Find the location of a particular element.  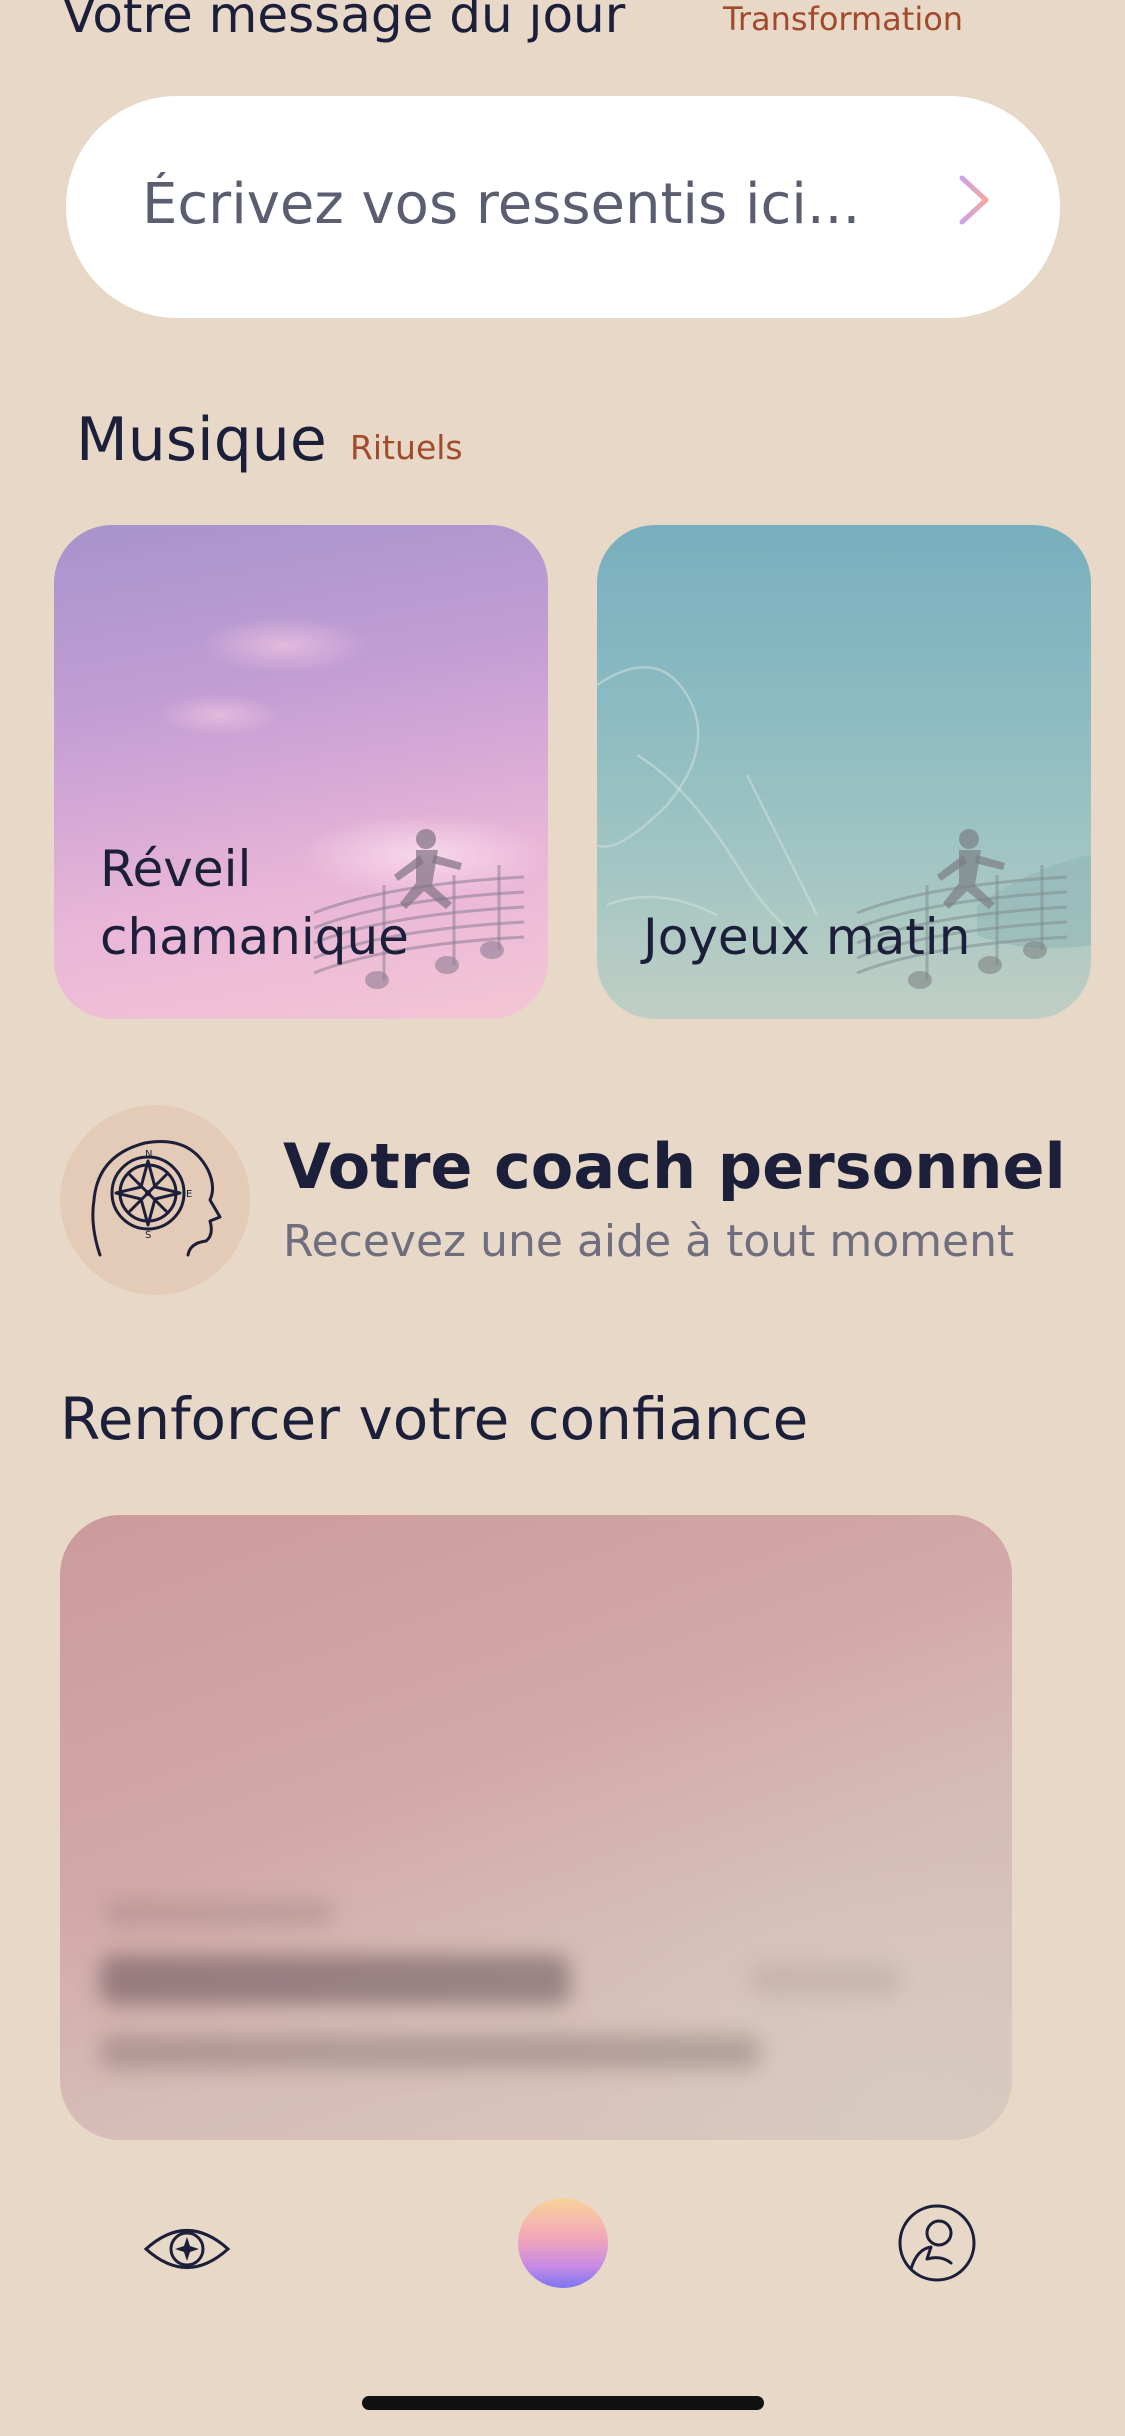

head-compass-icon: N E S is located at coordinates (156, 1198).